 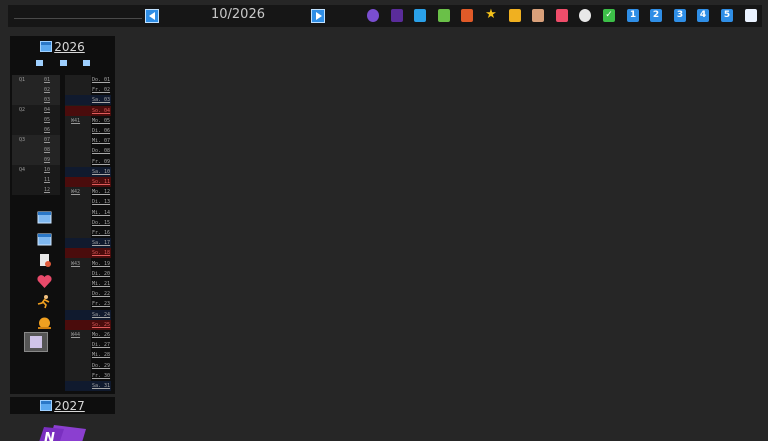 I want to click on month-row: Q2 04, so click(x=36, y=110).